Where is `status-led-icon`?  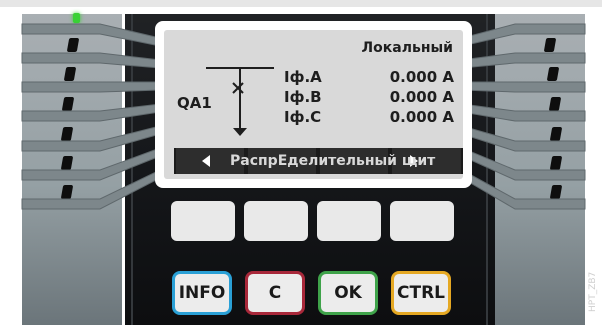 status-led-icon is located at coordinates (76, 18).